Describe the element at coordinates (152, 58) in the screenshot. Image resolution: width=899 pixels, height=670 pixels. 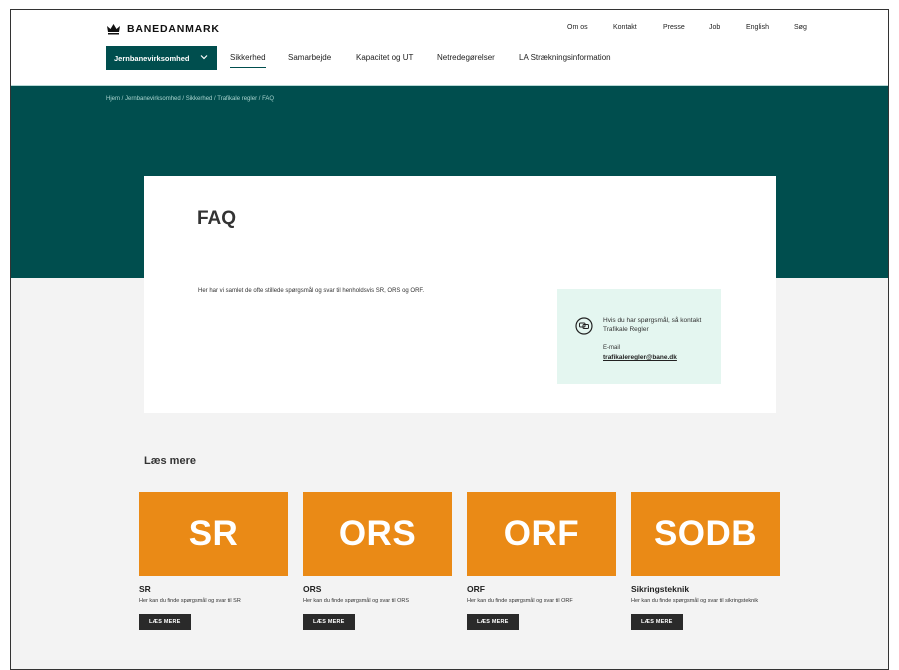
I see `dropdown-label: Jernbanevirksomhed` at that location.